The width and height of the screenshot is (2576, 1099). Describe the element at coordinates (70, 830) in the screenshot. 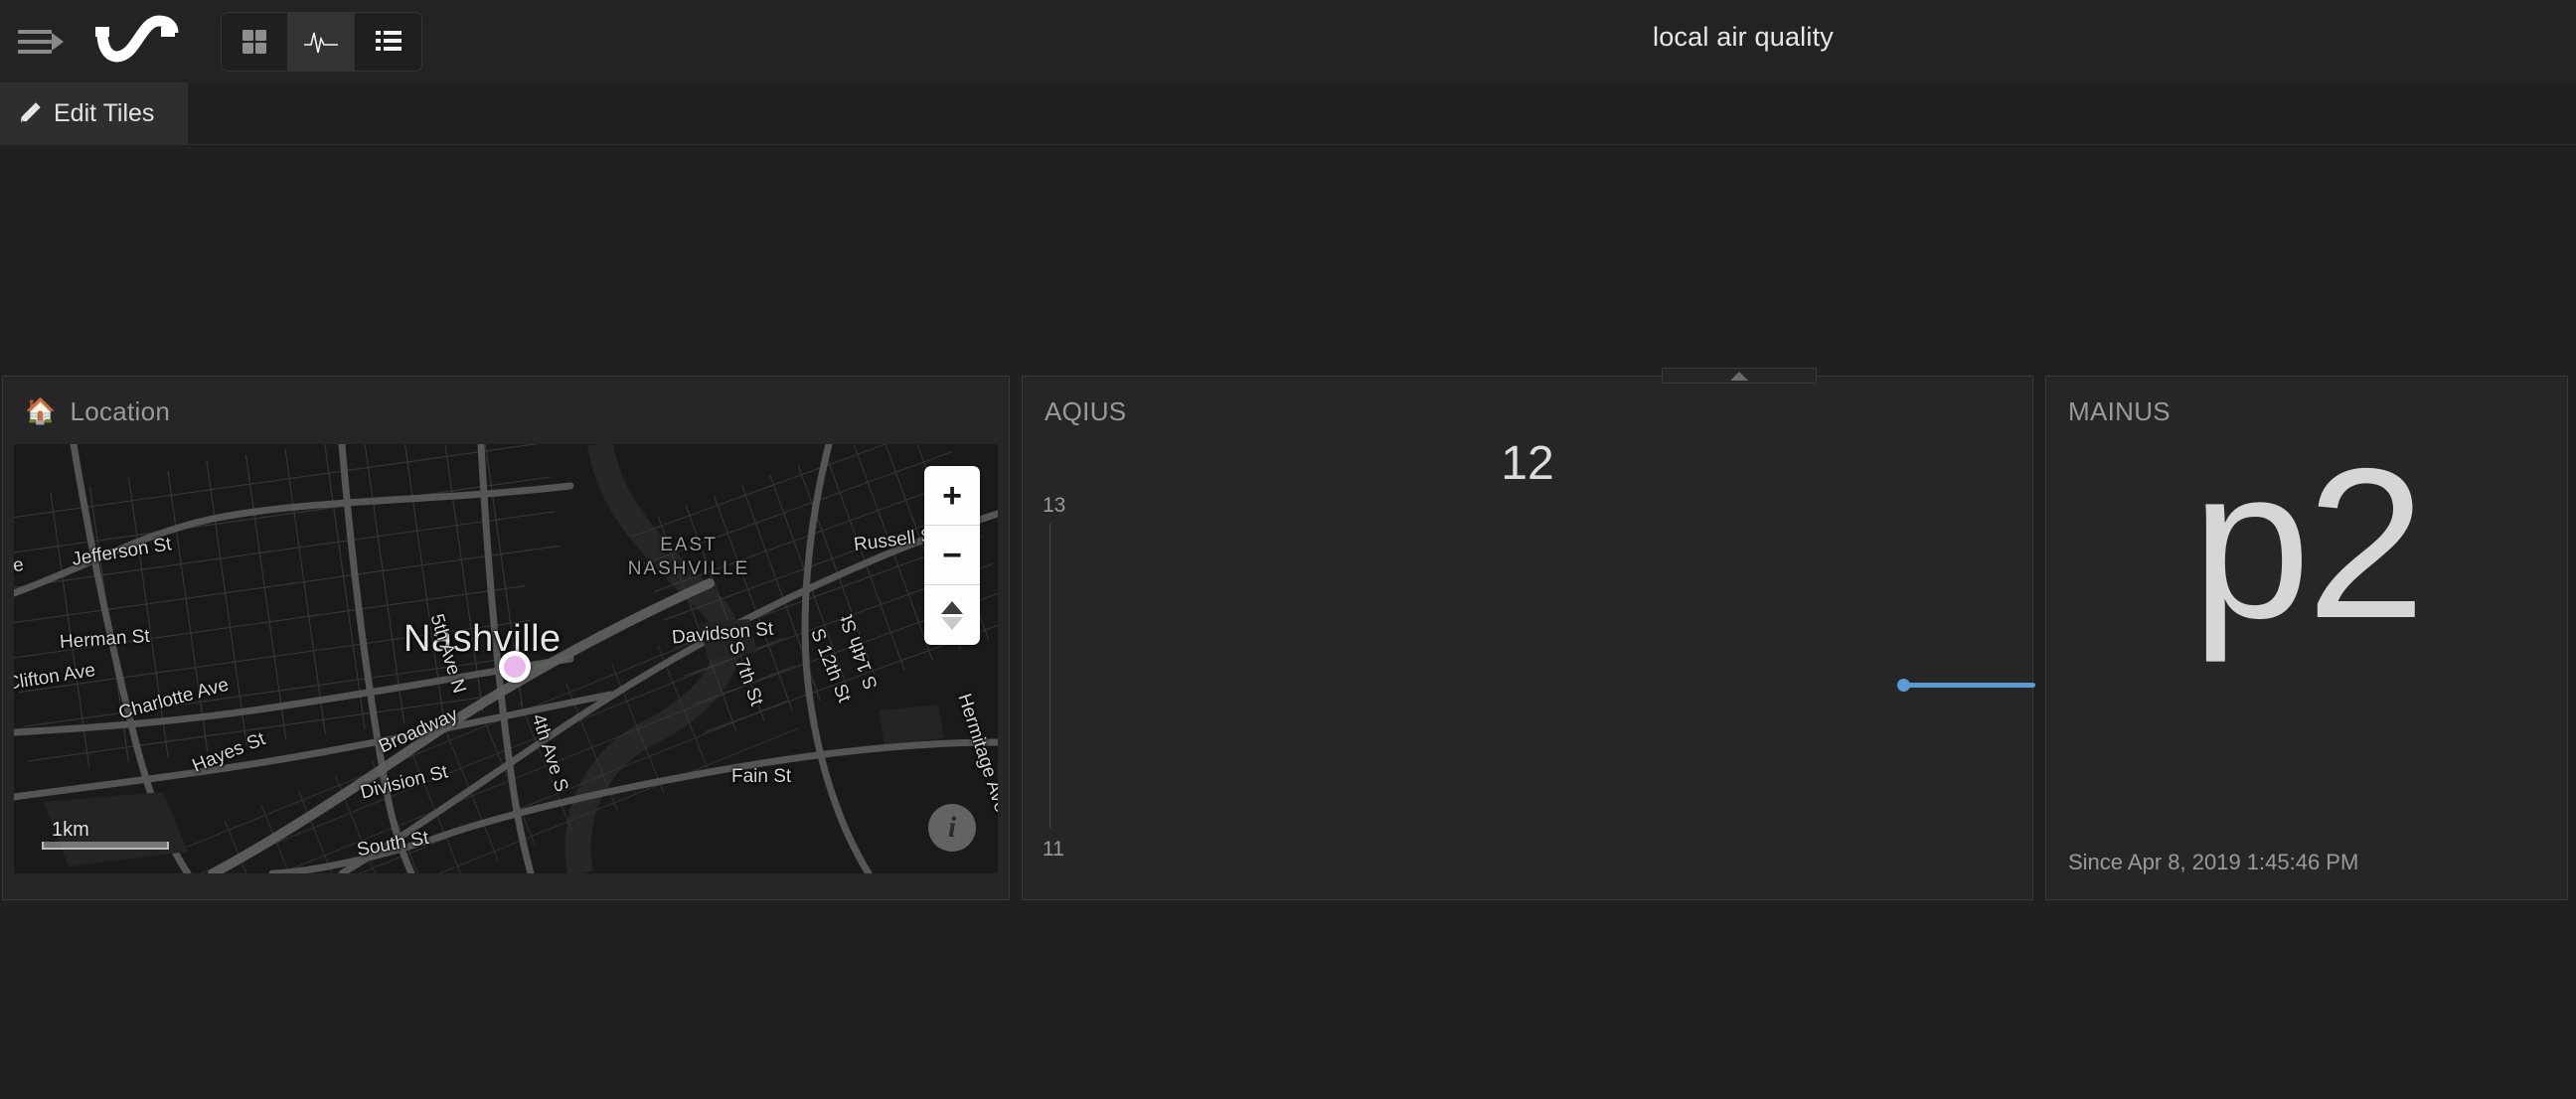

I see `map-scale-label: 1km` at that location.